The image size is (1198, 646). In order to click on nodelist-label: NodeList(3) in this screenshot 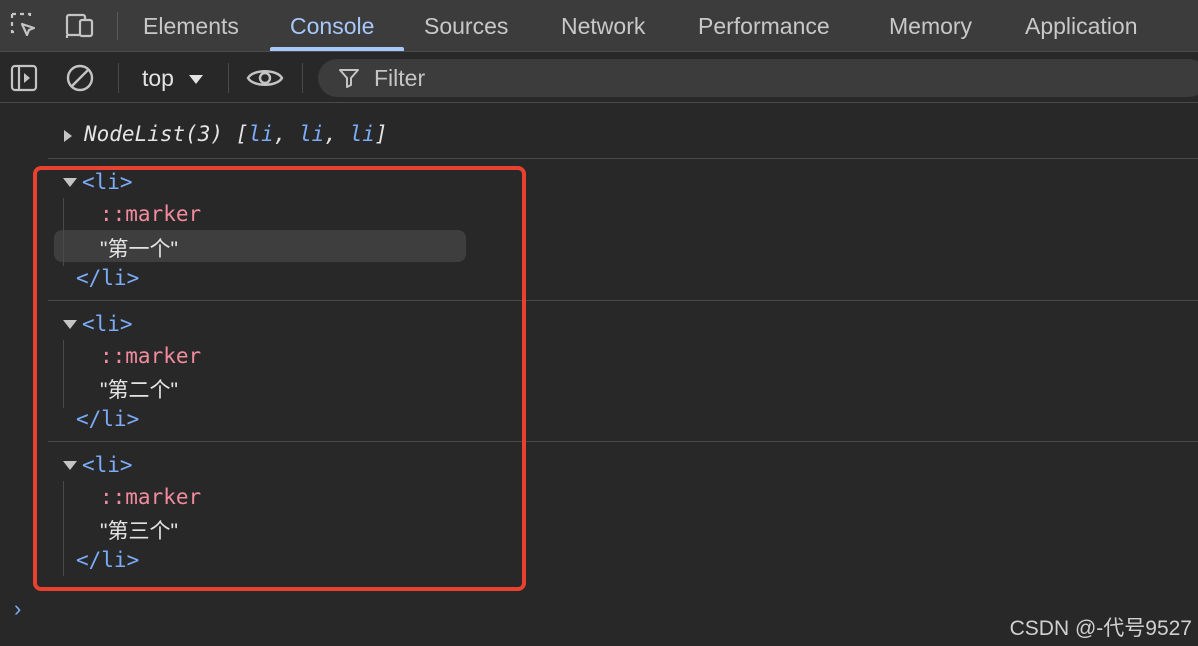, I will do `click(154, 134)`.